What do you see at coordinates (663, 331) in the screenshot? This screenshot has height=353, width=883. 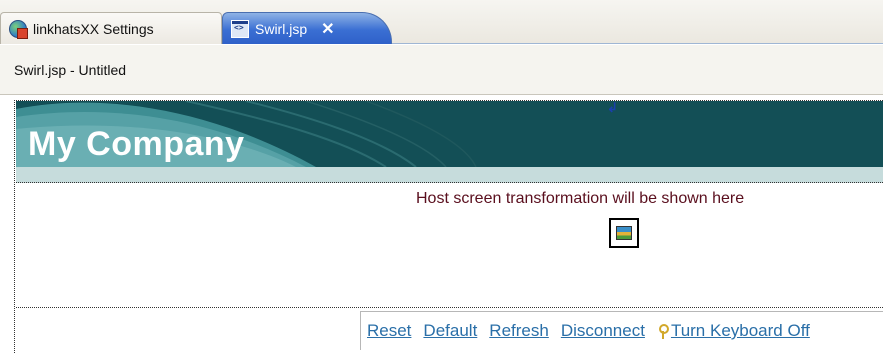 I see `key-icon` at bounding box center [663, 331].